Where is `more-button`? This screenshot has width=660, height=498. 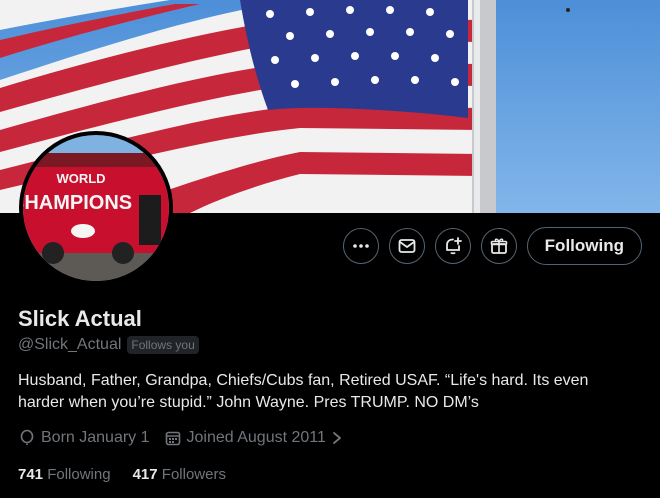 more-button is located at coordinates (360, 246).